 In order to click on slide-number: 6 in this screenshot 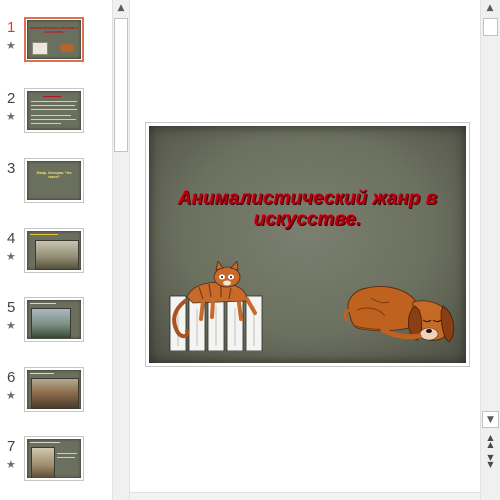, I will do `click(11, 377)`.